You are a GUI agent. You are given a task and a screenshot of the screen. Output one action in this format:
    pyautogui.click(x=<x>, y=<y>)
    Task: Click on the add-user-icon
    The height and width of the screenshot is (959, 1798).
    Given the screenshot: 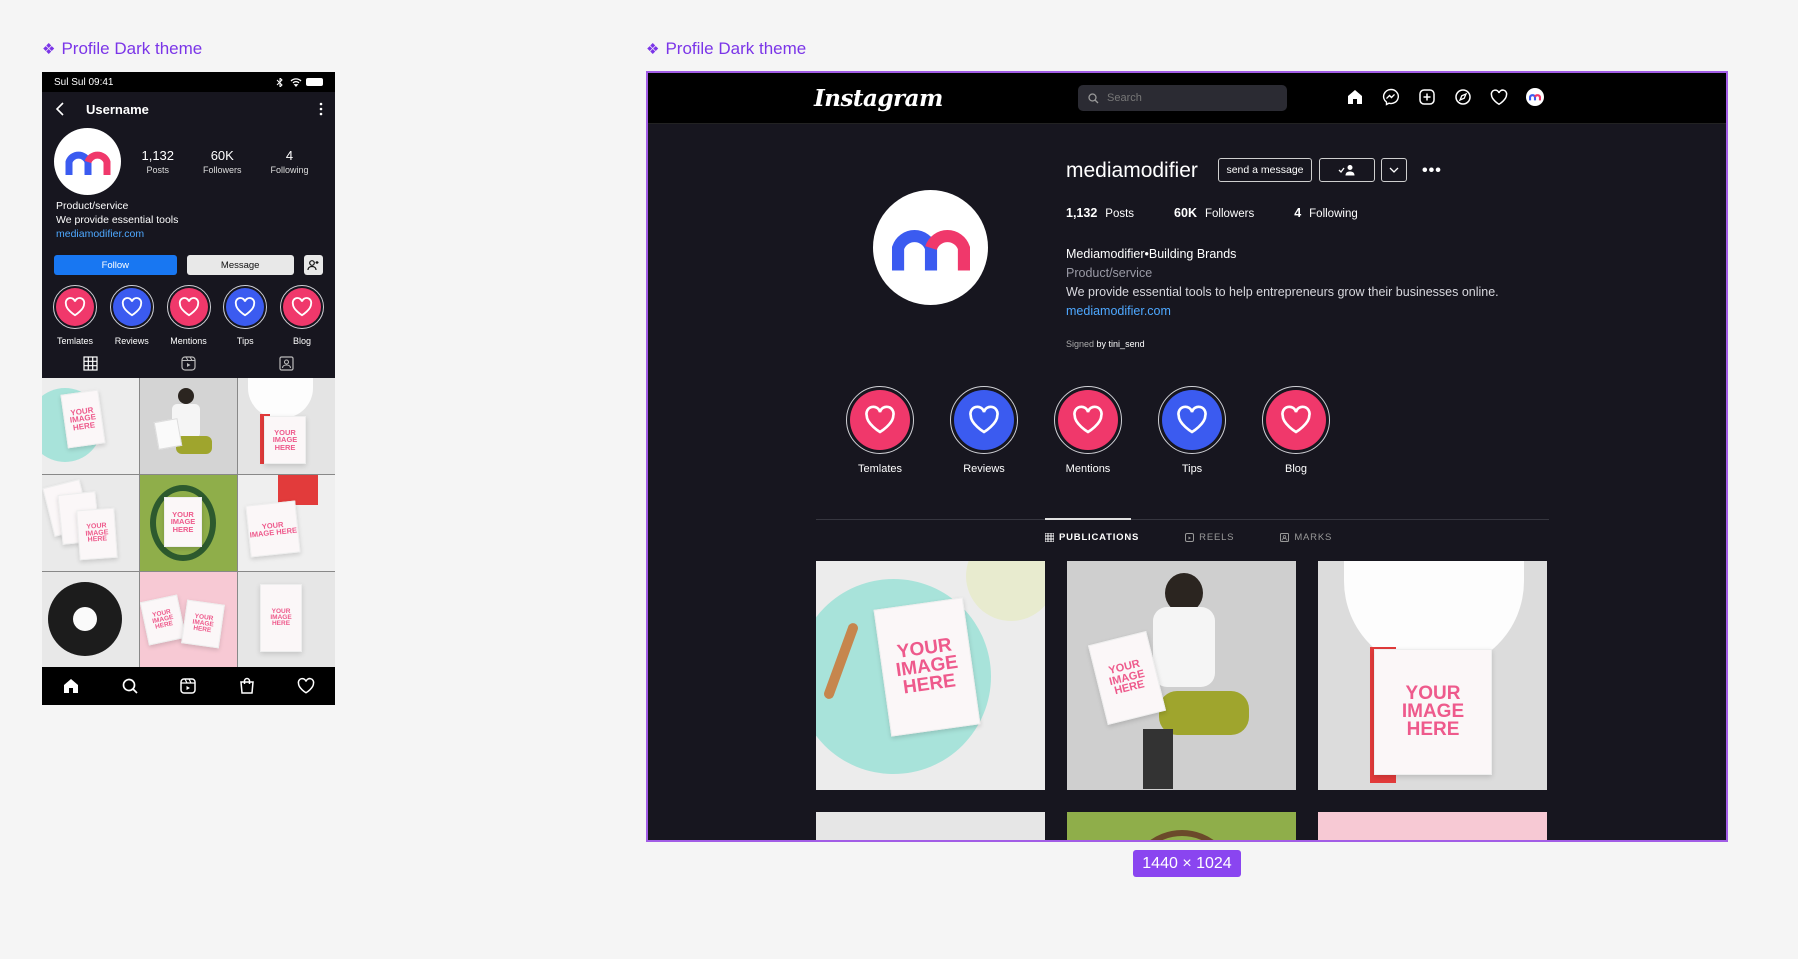 What is the action you would take?
    pyautogui.click(x=313, y=264)
    